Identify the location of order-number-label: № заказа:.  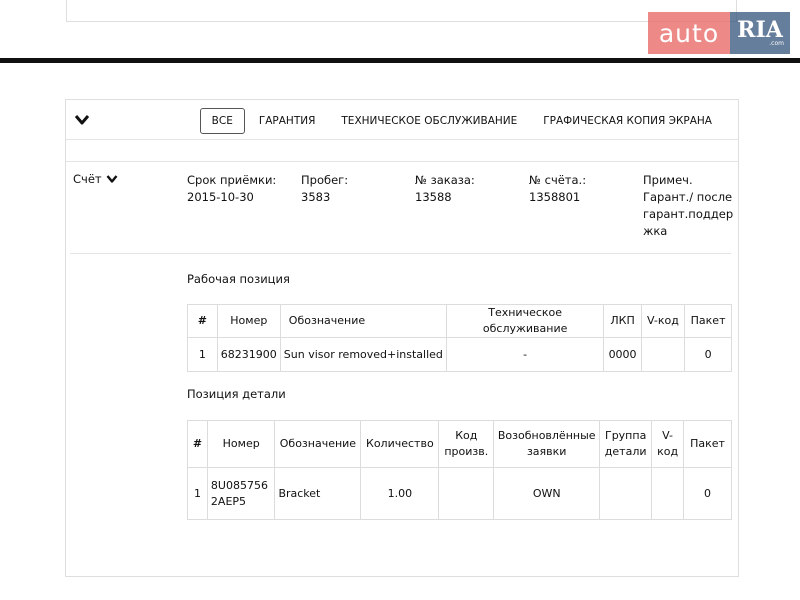
(445, 180).